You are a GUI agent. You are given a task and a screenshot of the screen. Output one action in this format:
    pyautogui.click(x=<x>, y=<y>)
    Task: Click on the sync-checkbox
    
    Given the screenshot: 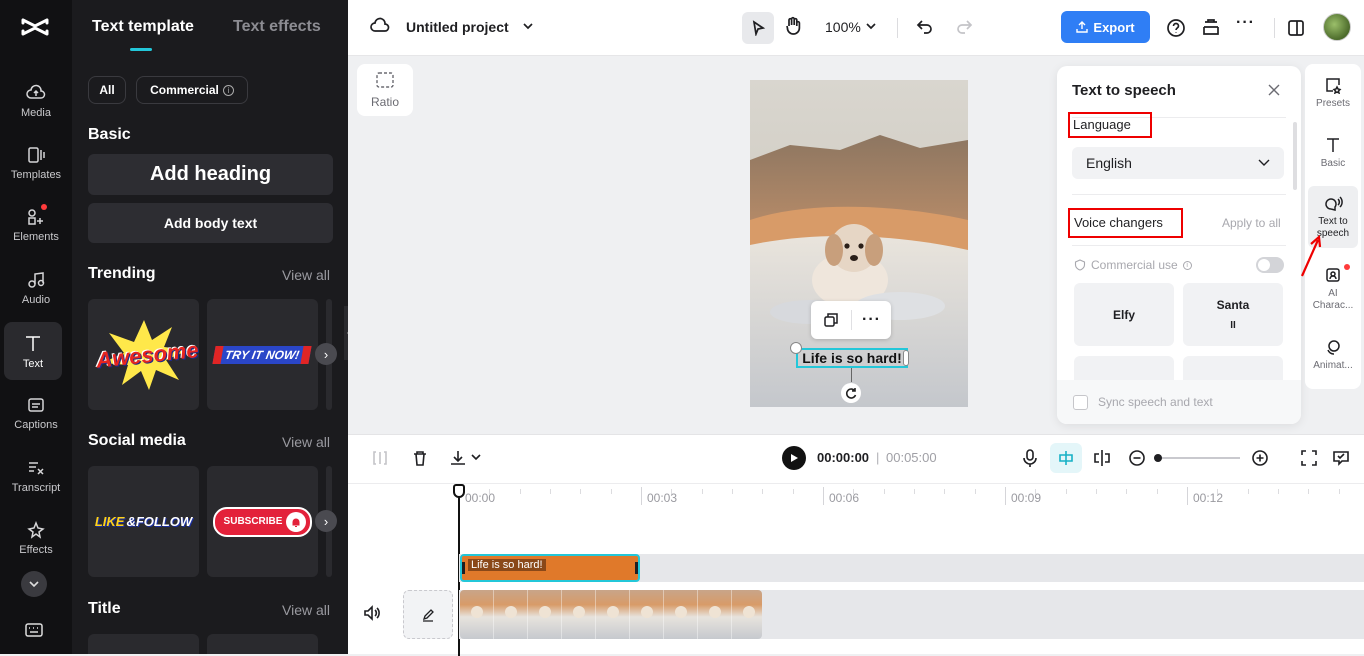 What is the action you would take?
    pyautogui.click(x=1080, y=402)
    